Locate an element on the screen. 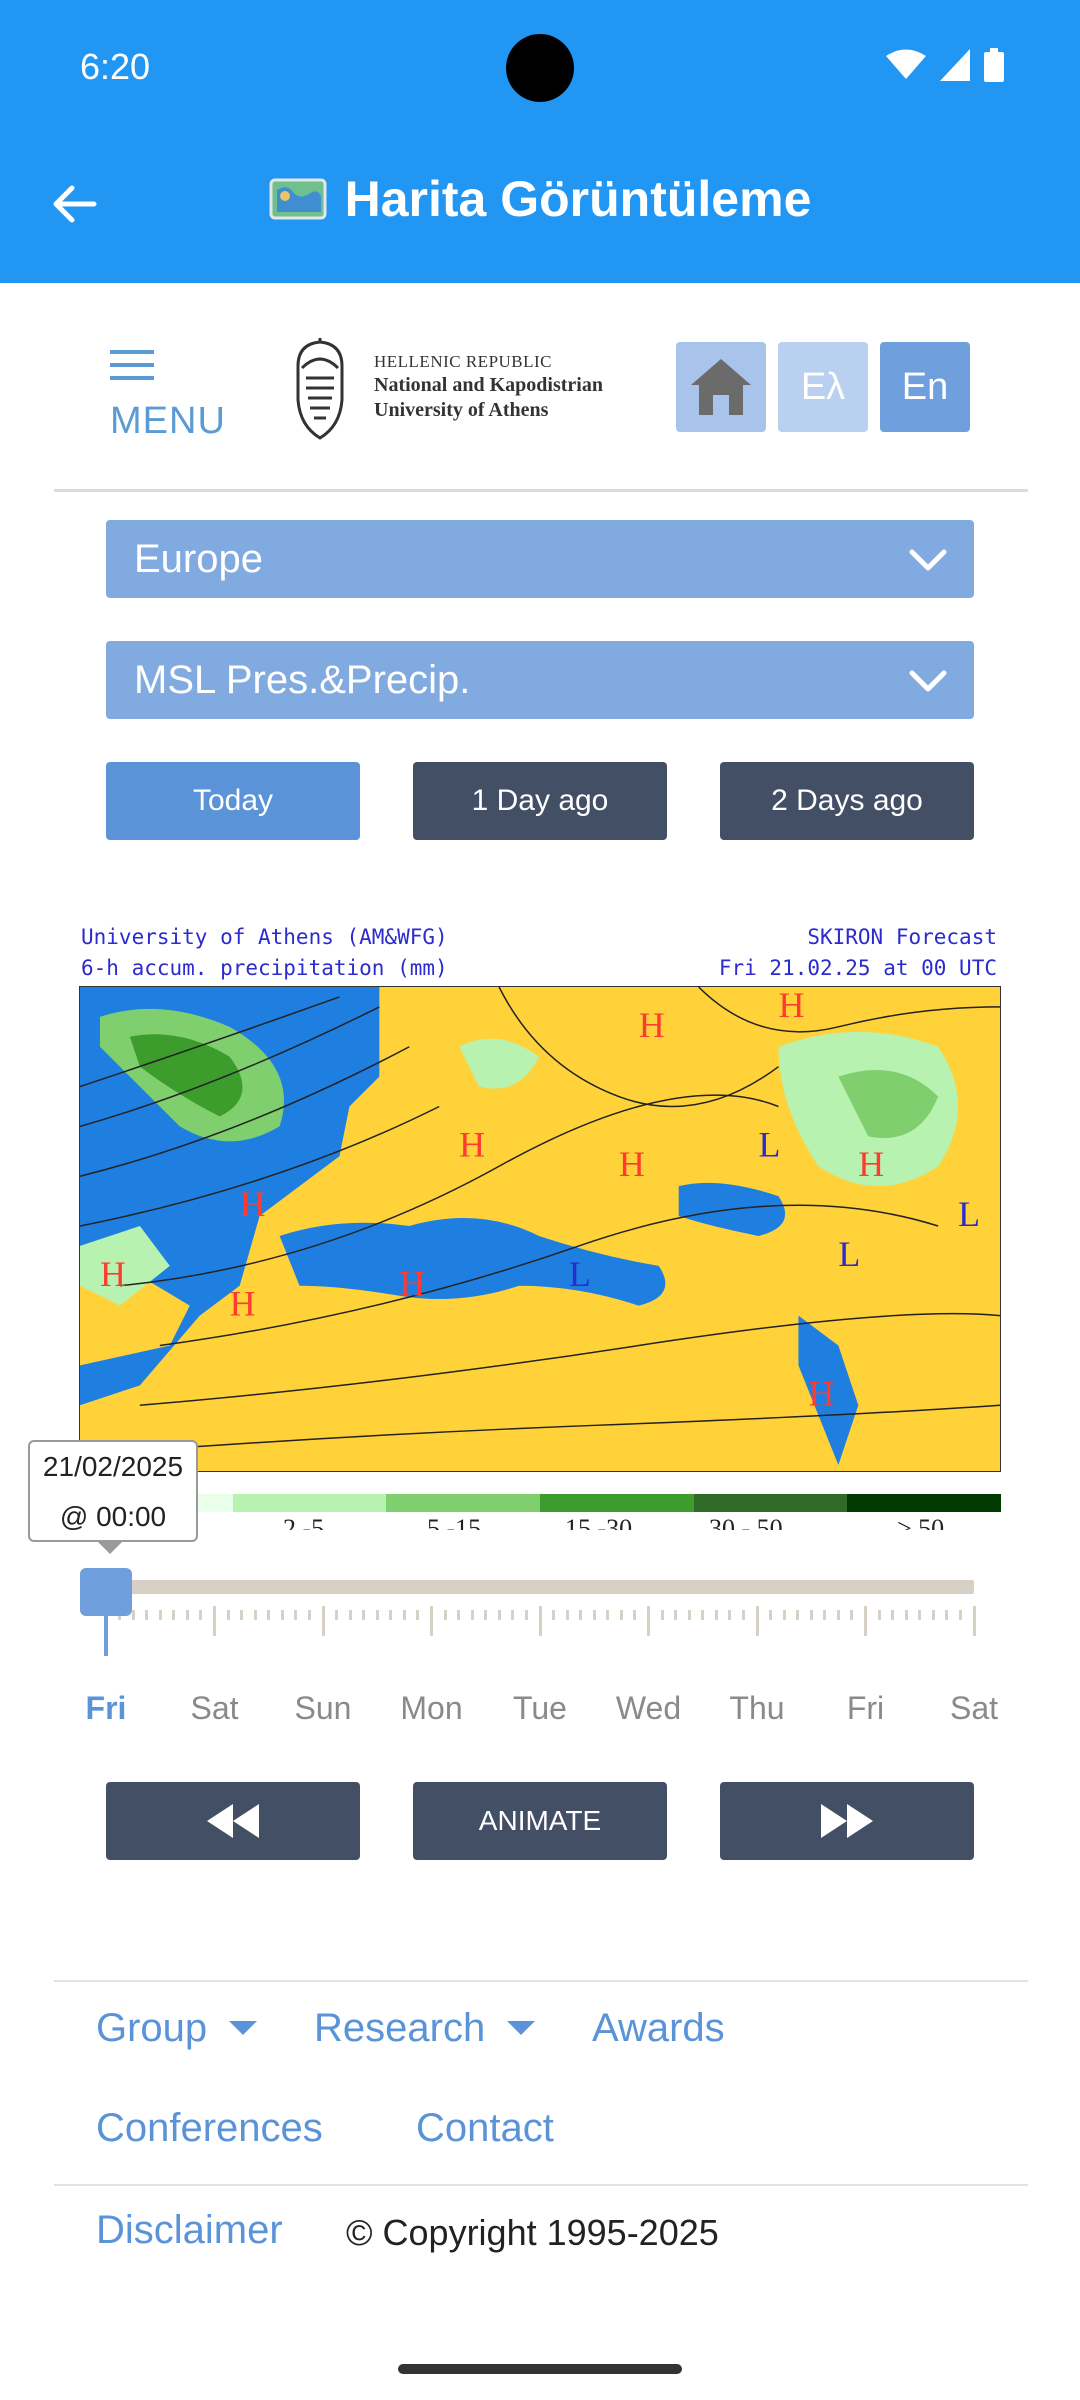 The width and height of the screenshot is (1080, 2400). timeline-ticks is located at coordinates (540, 1623).